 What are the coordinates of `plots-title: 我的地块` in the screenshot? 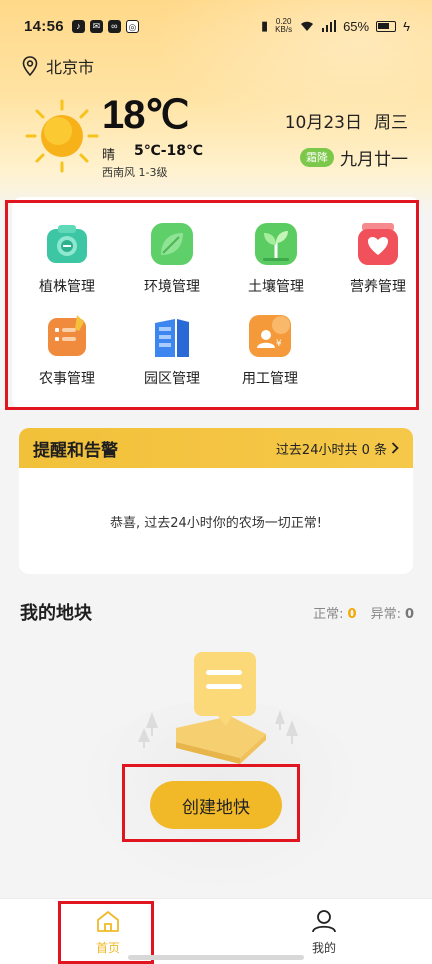 It's located at (56, 613).